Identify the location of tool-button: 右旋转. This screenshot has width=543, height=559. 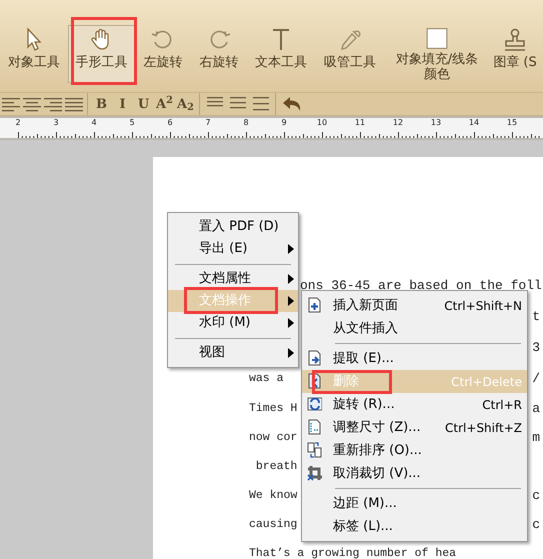
(219, 54).